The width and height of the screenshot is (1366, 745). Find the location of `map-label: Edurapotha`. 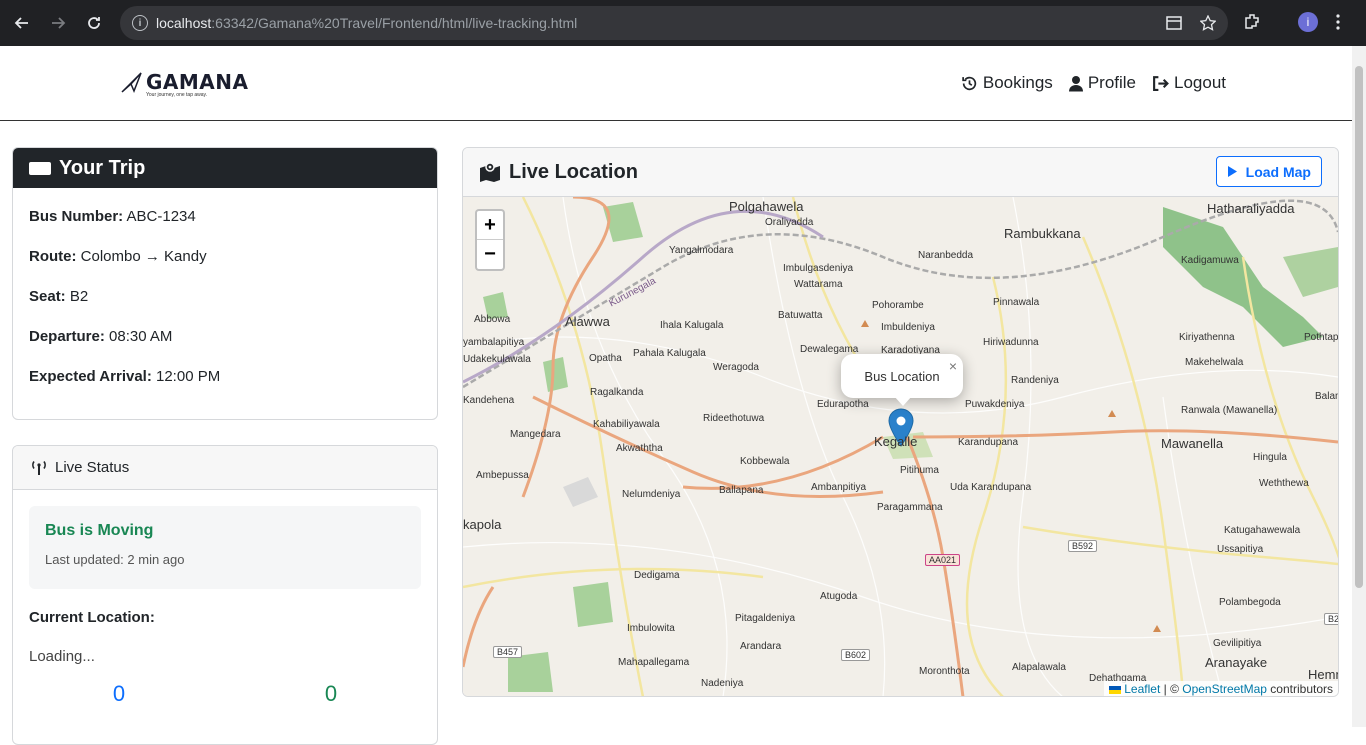

map-label: Edurapotha is located at coordinates (843, 404).